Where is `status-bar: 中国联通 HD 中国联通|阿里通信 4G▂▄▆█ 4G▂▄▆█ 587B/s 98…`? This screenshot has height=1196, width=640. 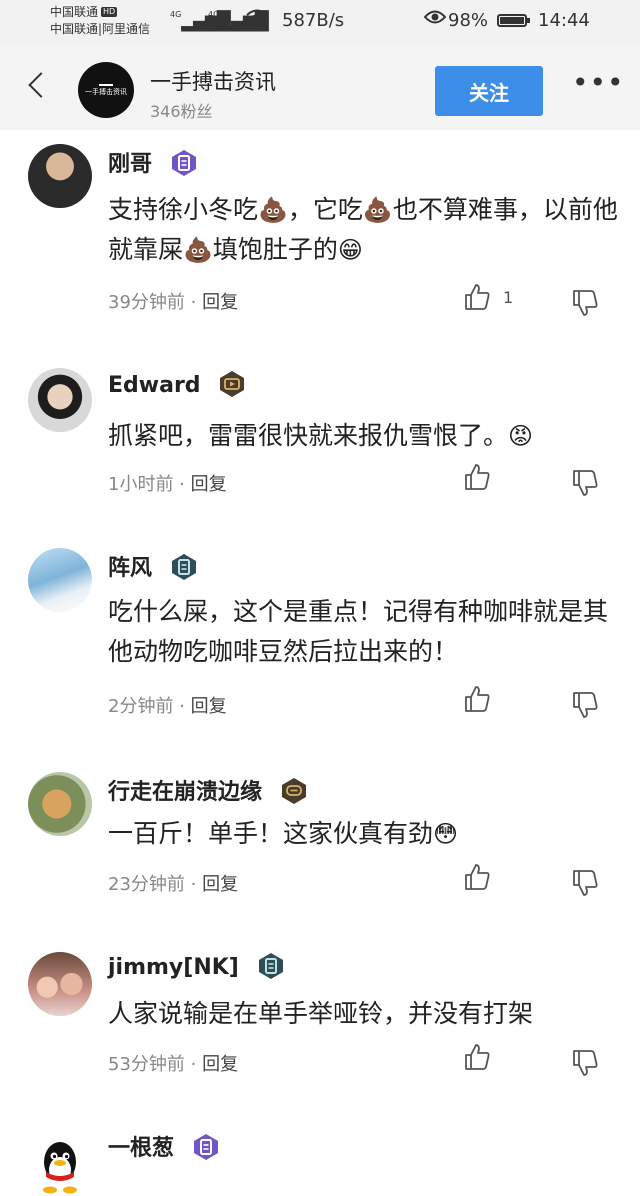
status-bar: 中国联通 HD 中国联通|阿里通信 4G▂▄▆█ 4G▂▄▆█ 587B/s 98… is located at coordinates (320, 23).